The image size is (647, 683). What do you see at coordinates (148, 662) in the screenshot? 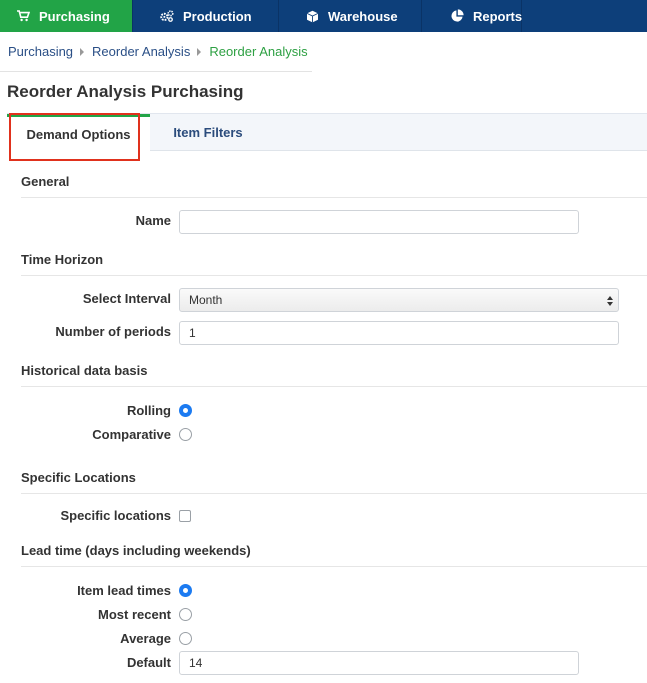
I see `default-label: Default` at bounding box center [148, 662].